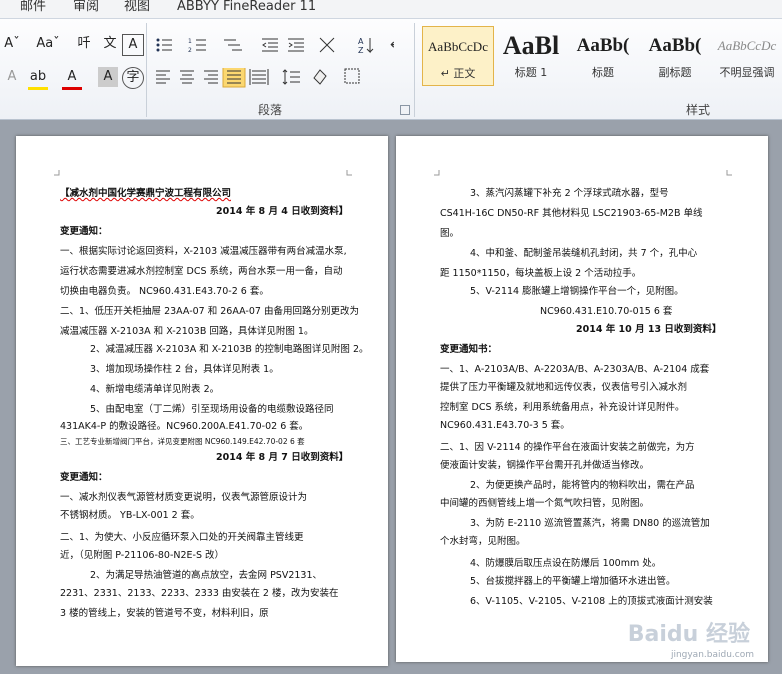  I want to click on document-line: 2231、2331、2133、2233、2333 由安装在 2 楼，改为安装在, so click(199, 593).